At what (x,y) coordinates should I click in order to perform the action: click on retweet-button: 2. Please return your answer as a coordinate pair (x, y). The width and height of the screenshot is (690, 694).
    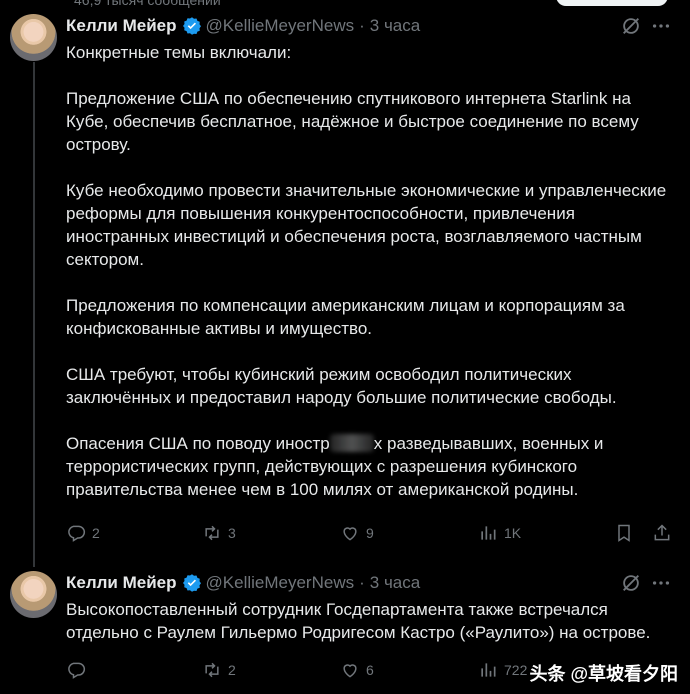
    Looking at the image, I should click on (219, 670).